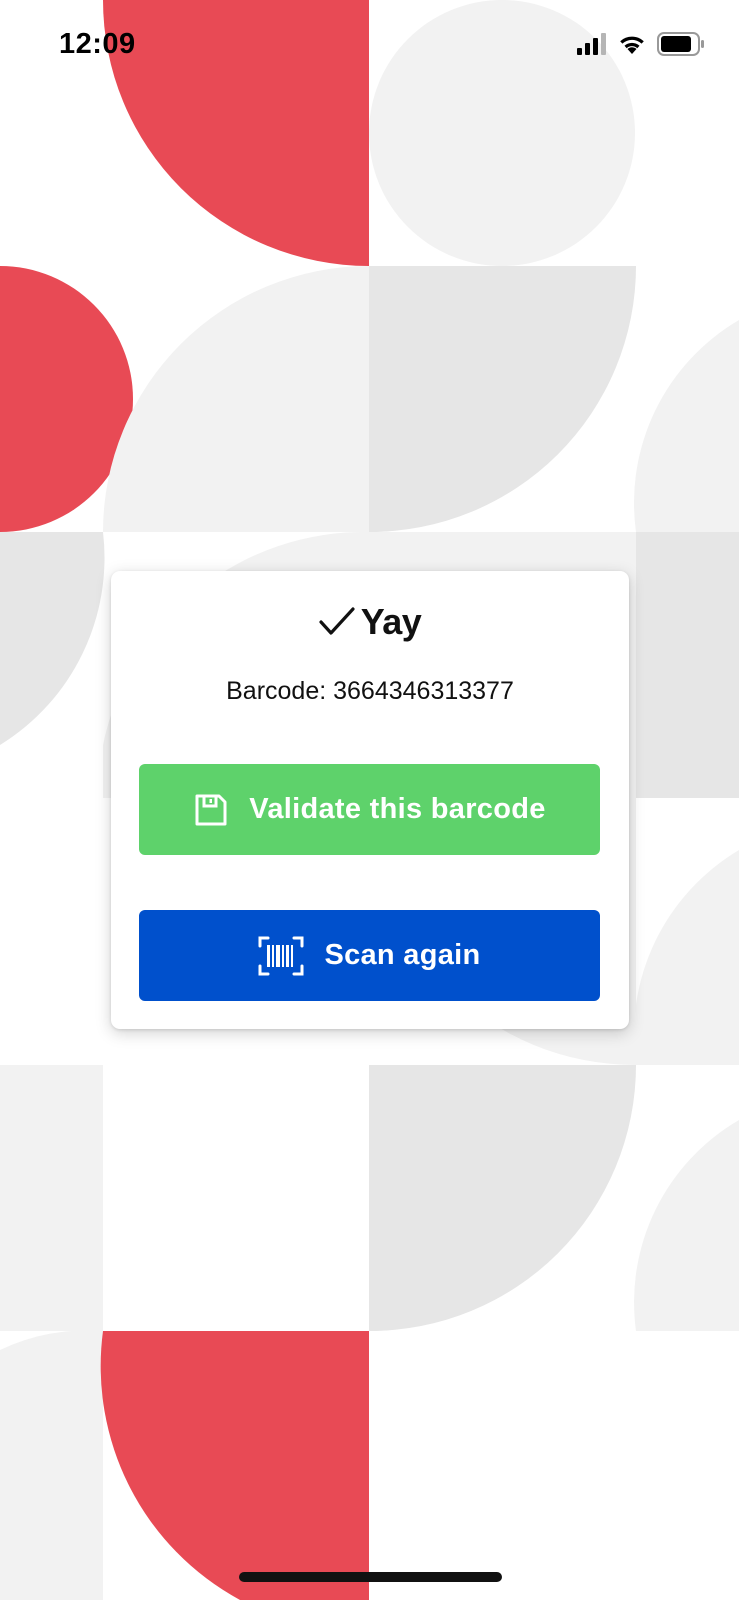 The image size is (739, 1600). Describe the element at coordinates (397, 809) in the screenshot. I see `validate-button-label: Validate this barcode` at that location.